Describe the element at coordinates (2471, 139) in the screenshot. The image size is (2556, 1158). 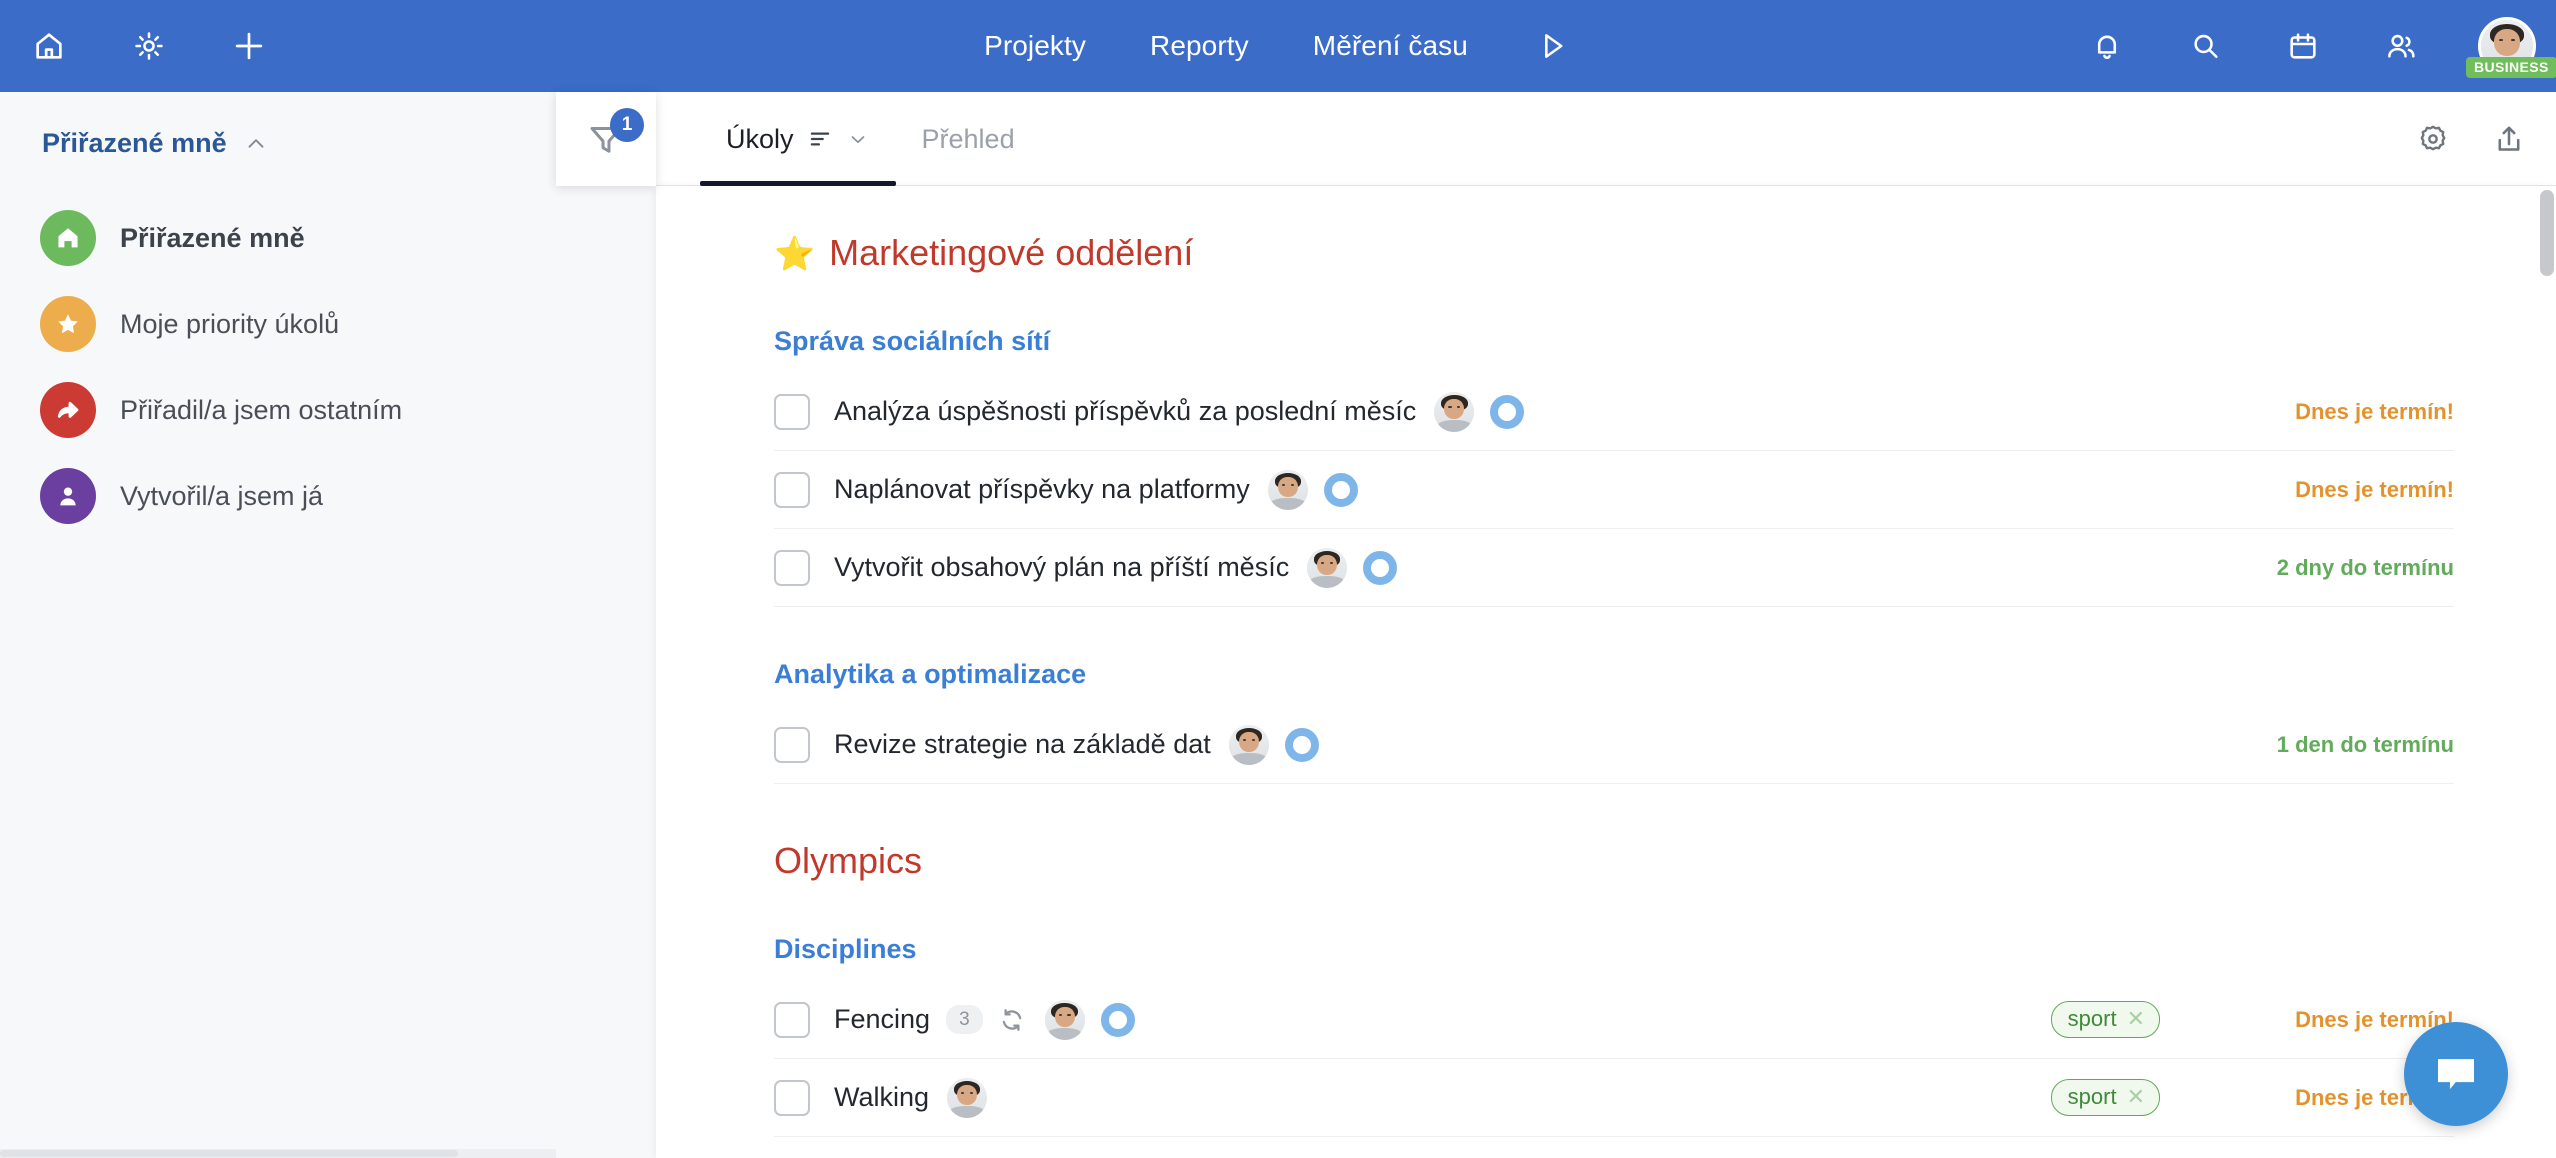
I see `toolbar-right-icons` at that location.